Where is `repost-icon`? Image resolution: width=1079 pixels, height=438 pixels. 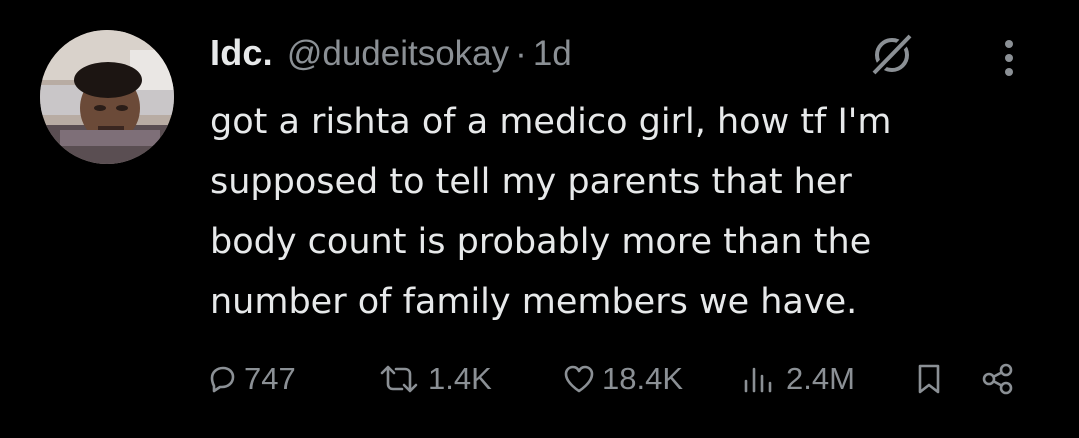
repost-icon is located at coordinates (399, 379).